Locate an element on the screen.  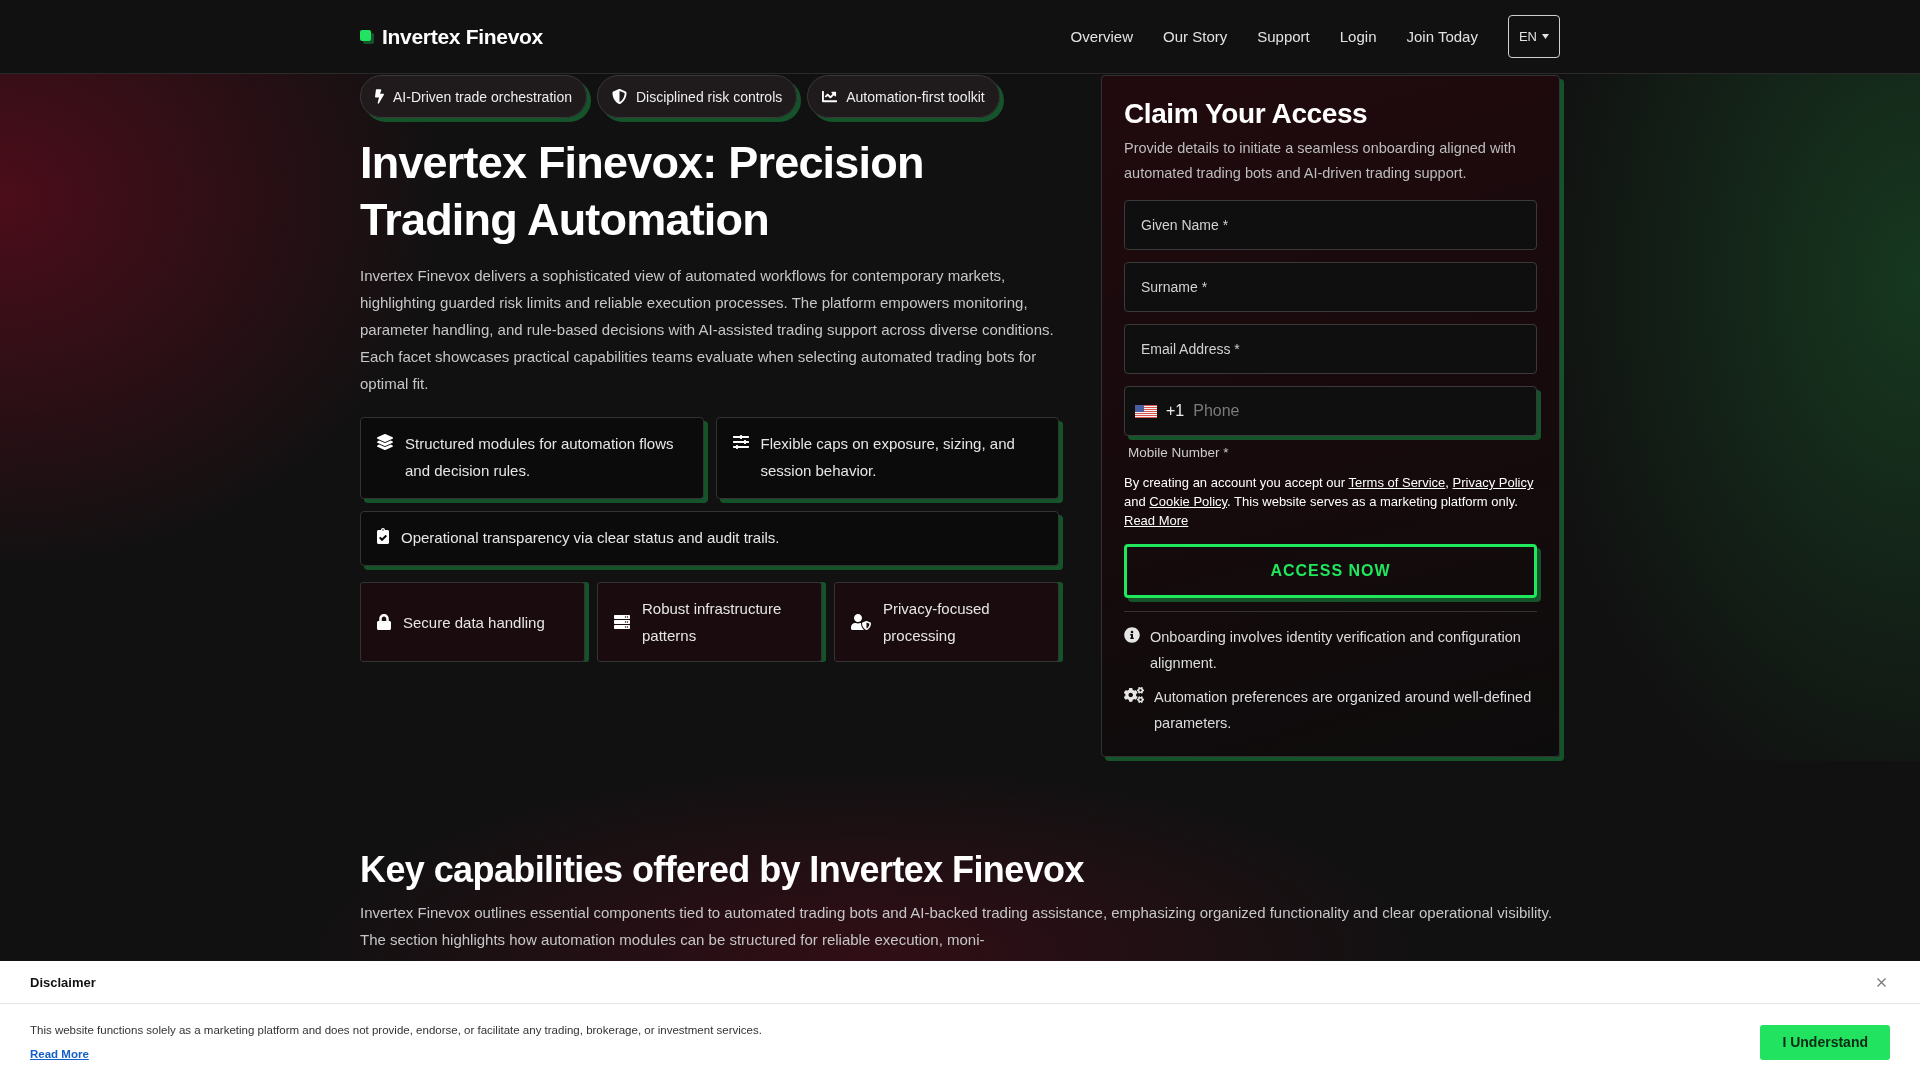
input-field: Email Address * is located at coordinates (1330, 349).